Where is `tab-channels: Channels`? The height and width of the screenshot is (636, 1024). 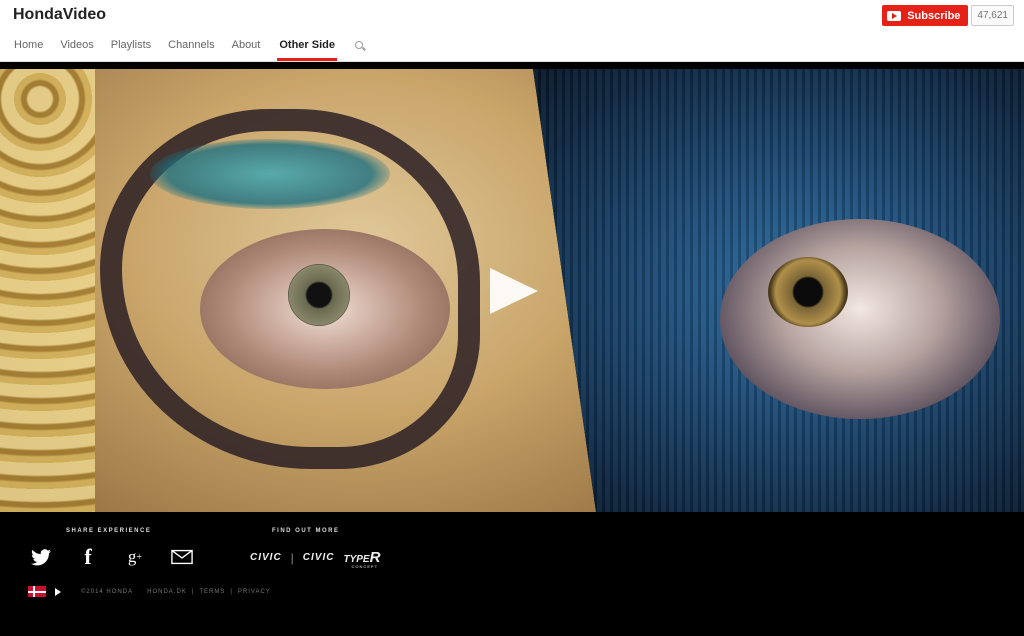 tab-channels: Channels is located at coordinates (191, 45).